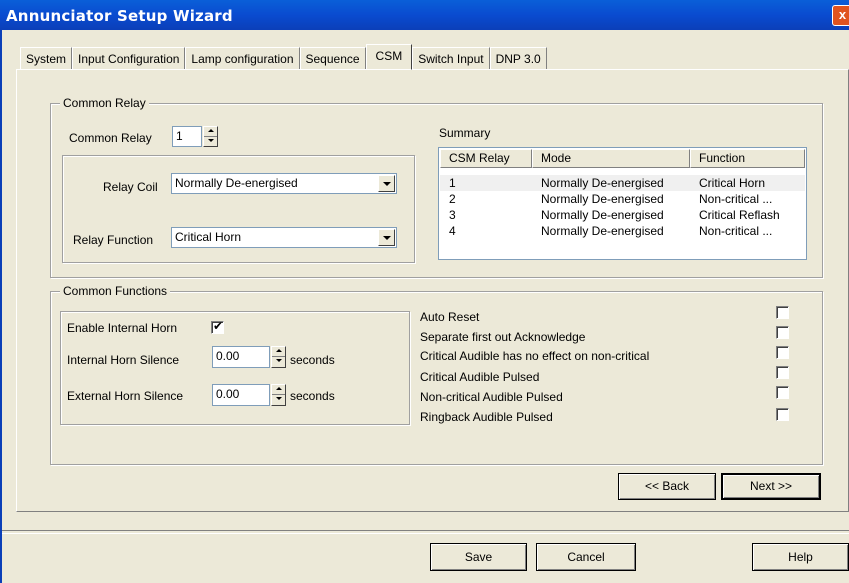 The width and height of the screenshot is (849, 583). I want to click on internal-horn-silence-stepper, so click(278, 357).